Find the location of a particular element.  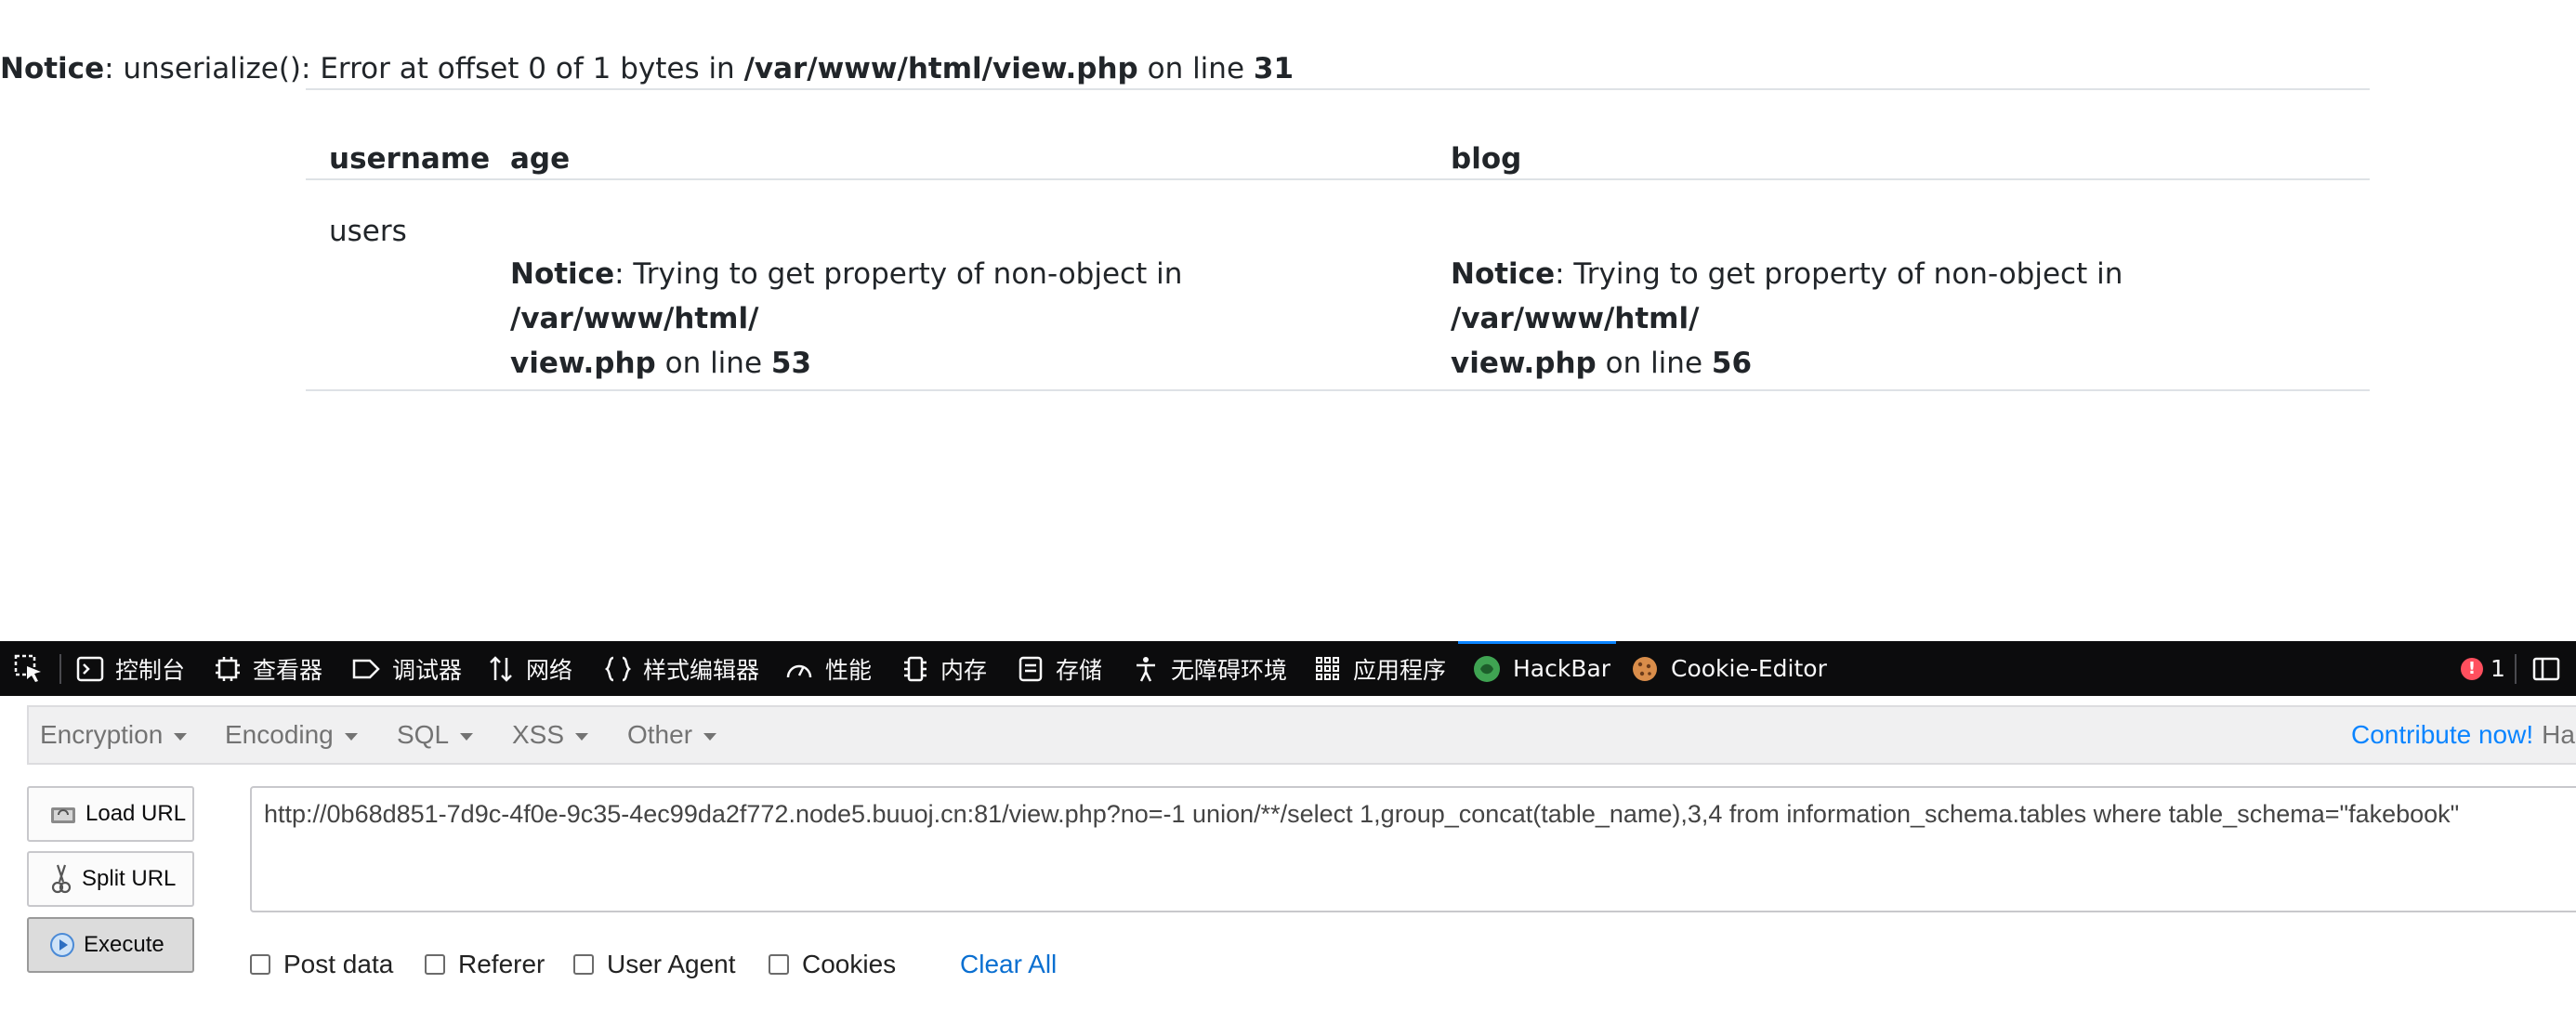

tab-console: 控制台 is located at coordinates (130, 668).